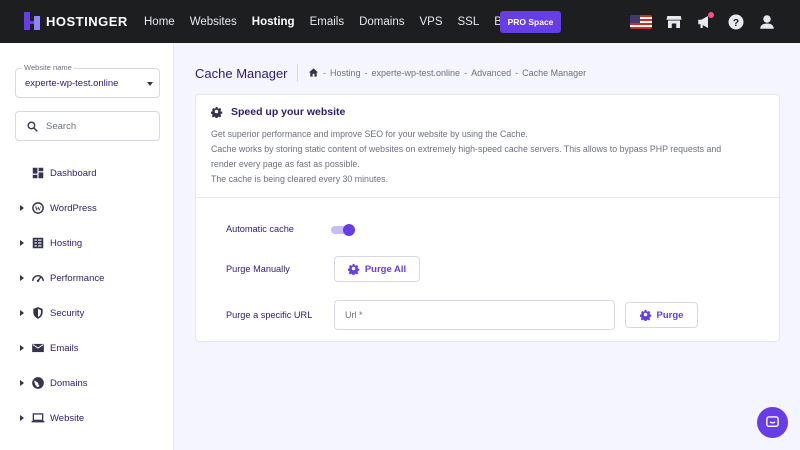  Describe the element at coordinates (674, 22) in the screenshot. I see `store-icon` at that location.